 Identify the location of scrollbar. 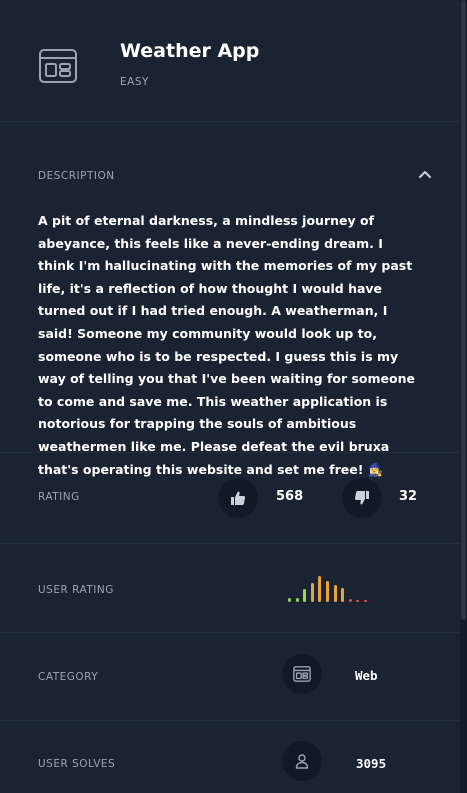
(463, 396).